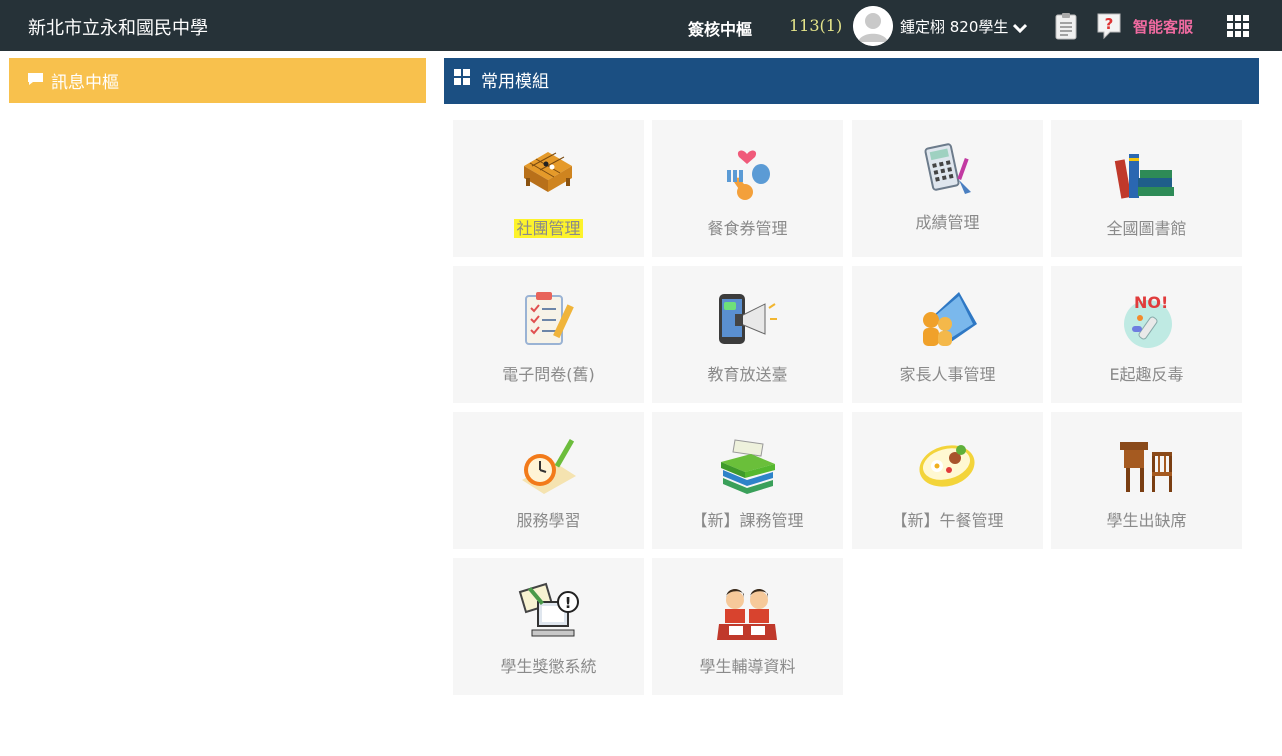 This screenshot has height=756, width=1282. What do you see at coordinates (747, 614) in the screenshot?
I see `students-counseling-icon` at bounding box center [747, 614].